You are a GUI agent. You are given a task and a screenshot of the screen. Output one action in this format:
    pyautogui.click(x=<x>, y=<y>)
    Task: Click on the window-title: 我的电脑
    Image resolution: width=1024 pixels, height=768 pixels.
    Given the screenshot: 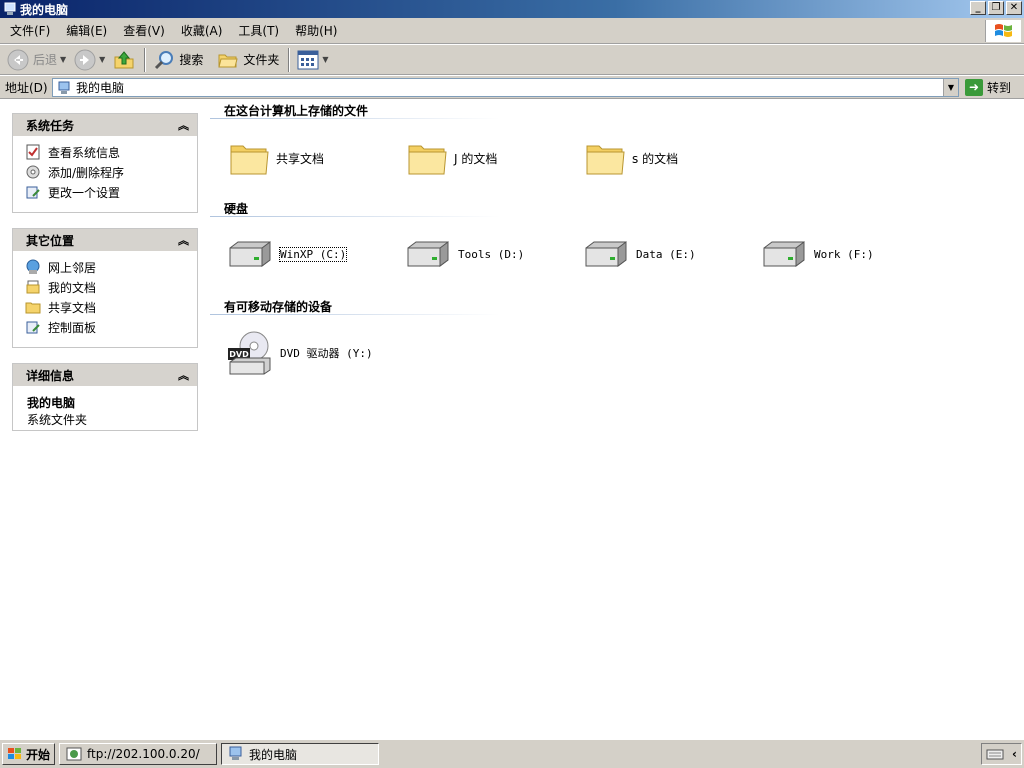 What is the action you would take?
    pyautogui.click(x=44, y=9)
    